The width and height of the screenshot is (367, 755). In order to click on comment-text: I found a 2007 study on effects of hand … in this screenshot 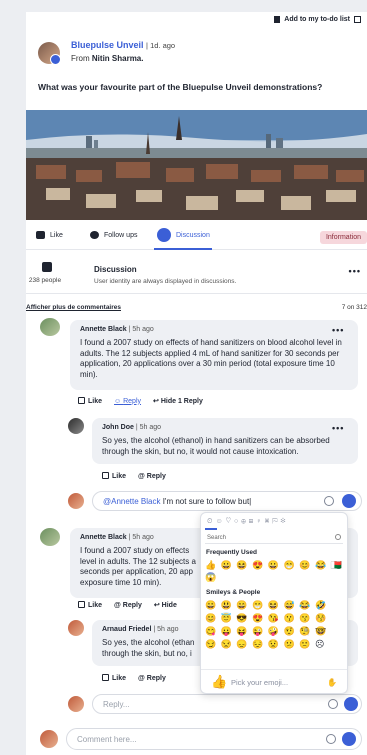, I will do `click(211, 358)`.